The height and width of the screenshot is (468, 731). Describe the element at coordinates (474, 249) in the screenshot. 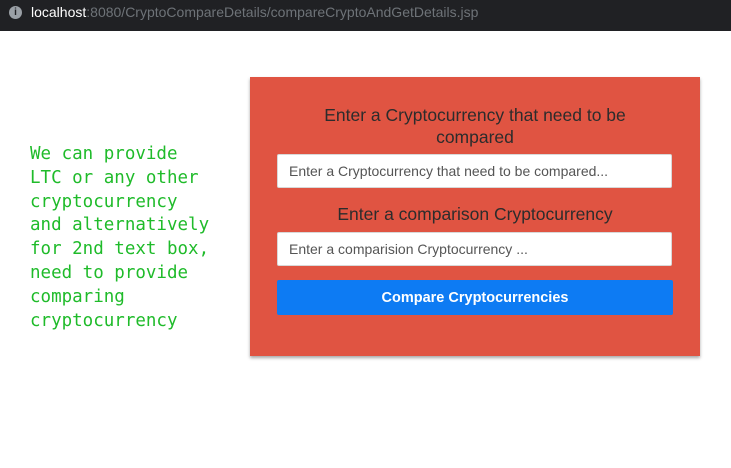

I see `comparison-crypto-input` at that location.